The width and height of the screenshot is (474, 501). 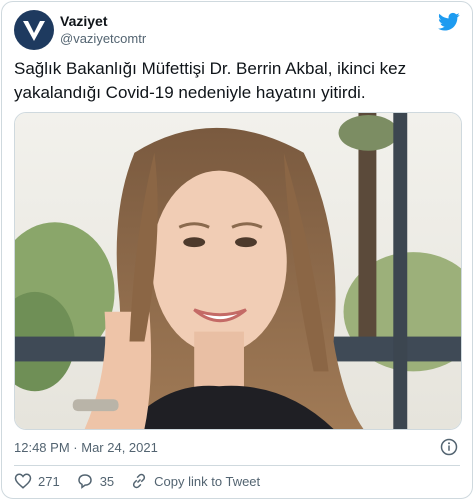 What do you see at coordinates (103, 21) in the screenshot?
I see `display-name: Vaziyet` at bounding box center [103, 21].